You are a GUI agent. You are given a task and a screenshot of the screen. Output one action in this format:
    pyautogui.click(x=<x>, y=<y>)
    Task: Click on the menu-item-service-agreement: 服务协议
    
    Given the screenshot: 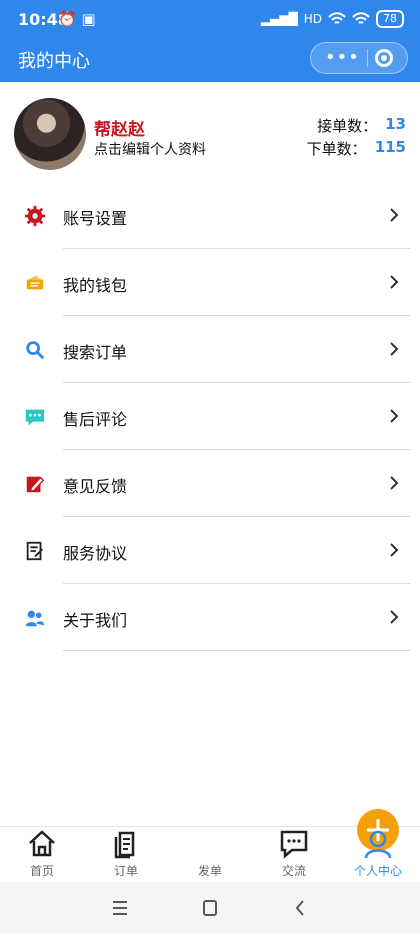 What is the action you would take?
    pyautogui.click(x=210, y=550)
    